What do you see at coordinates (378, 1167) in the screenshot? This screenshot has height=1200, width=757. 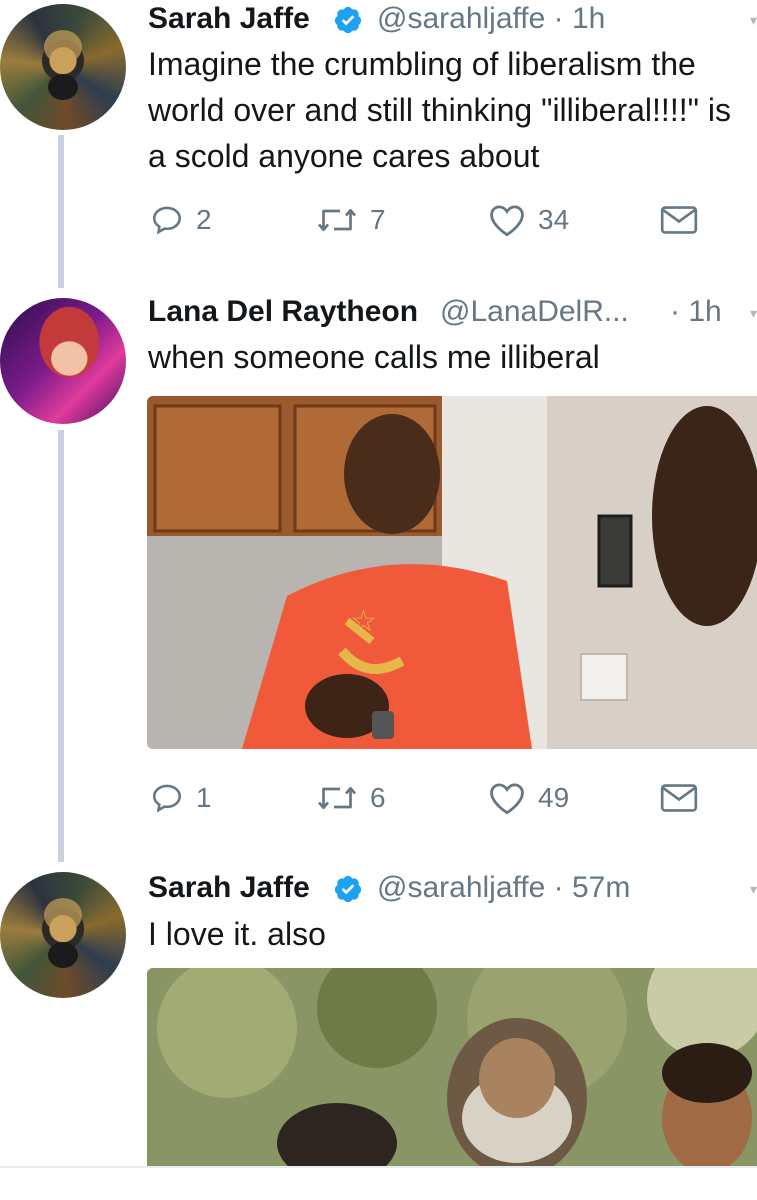 I see `bottom-divider` at bounding box center [378, 1167].